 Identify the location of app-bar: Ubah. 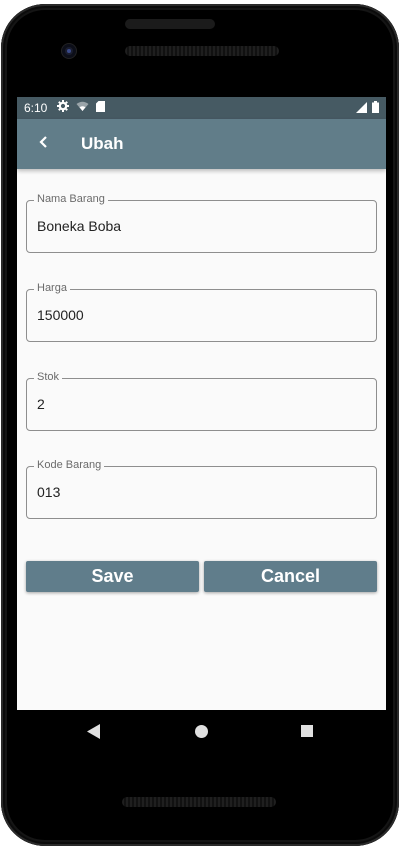
(201, 144).